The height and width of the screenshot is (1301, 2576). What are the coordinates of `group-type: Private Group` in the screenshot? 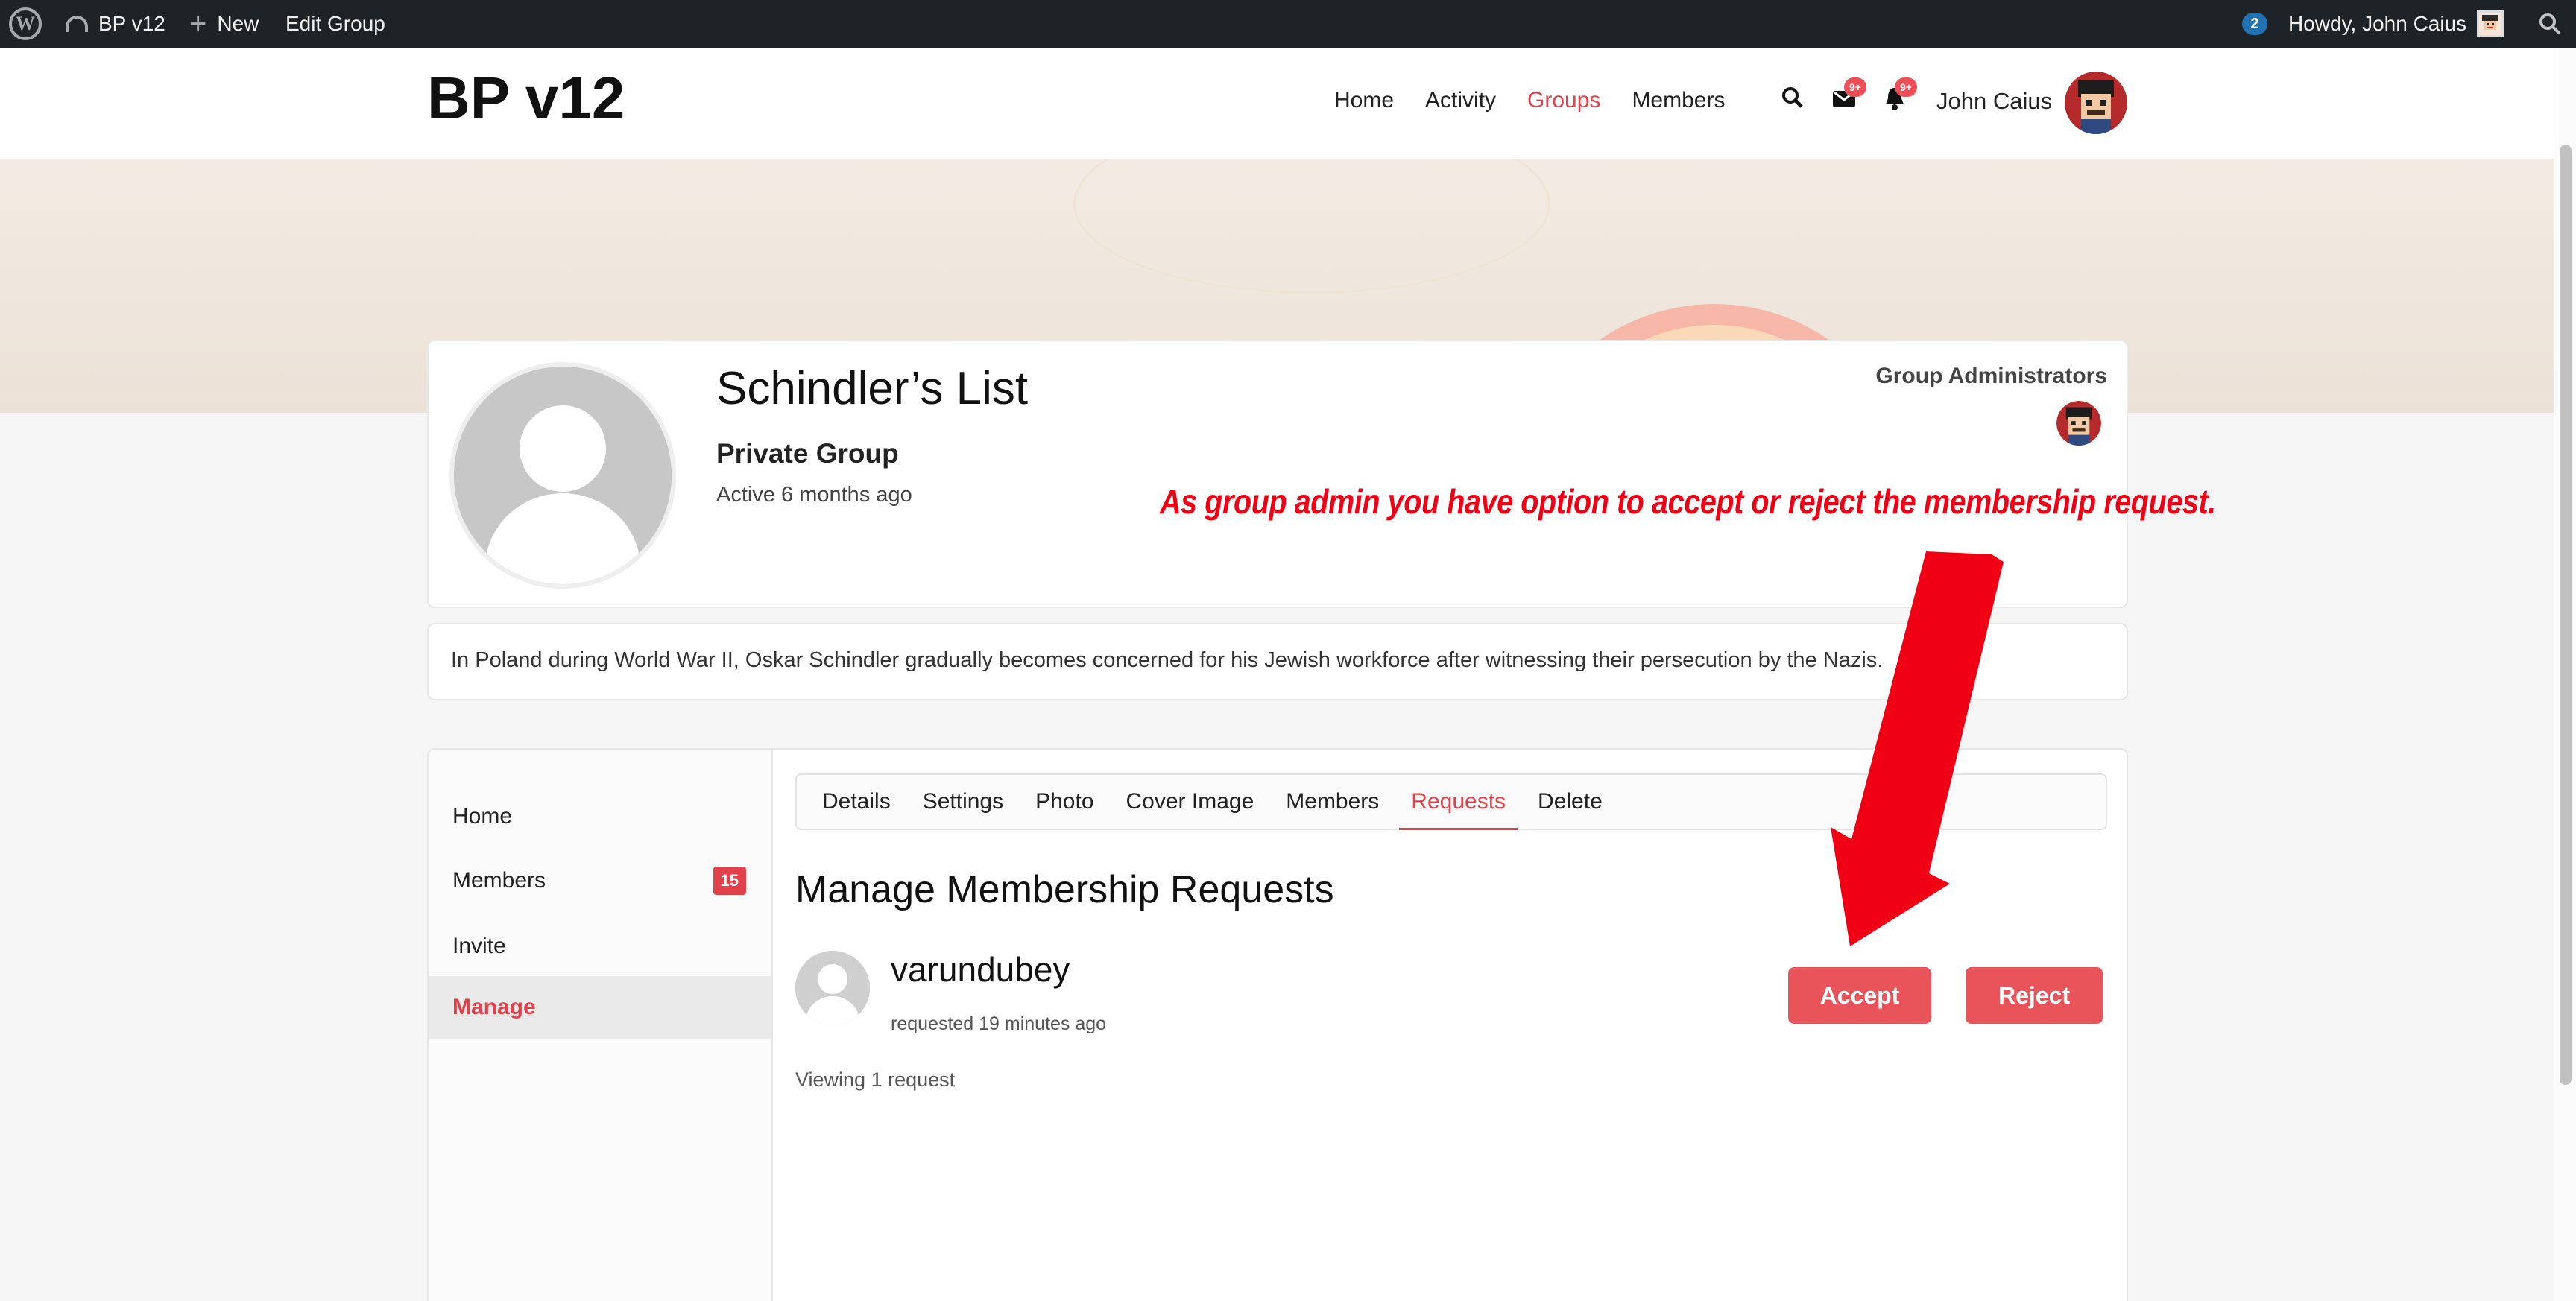 It's located at (808, 453).